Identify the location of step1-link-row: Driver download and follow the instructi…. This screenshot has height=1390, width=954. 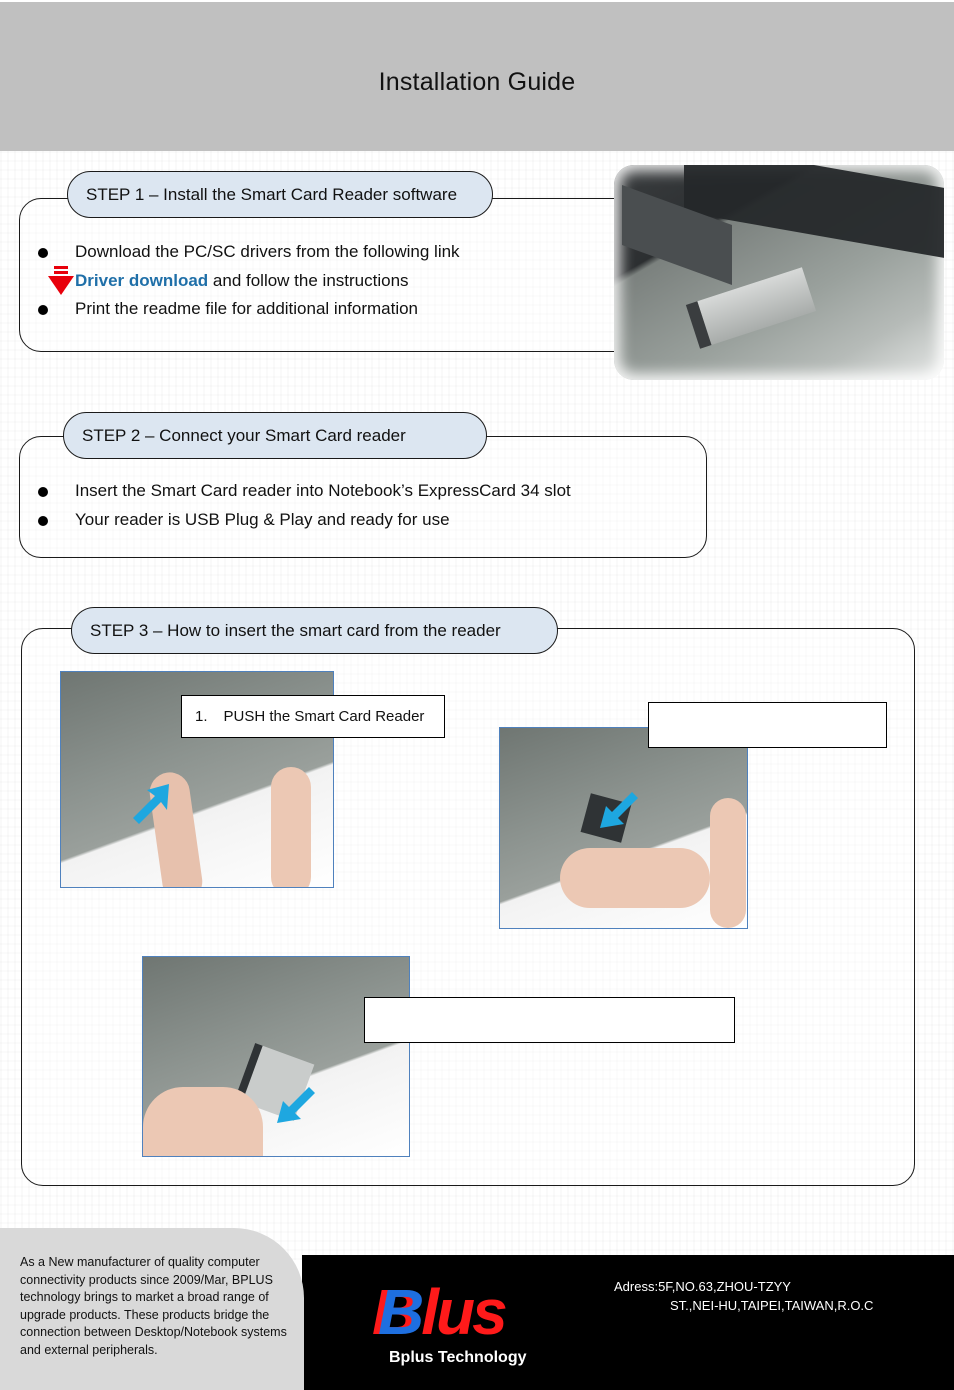
(242, 281).